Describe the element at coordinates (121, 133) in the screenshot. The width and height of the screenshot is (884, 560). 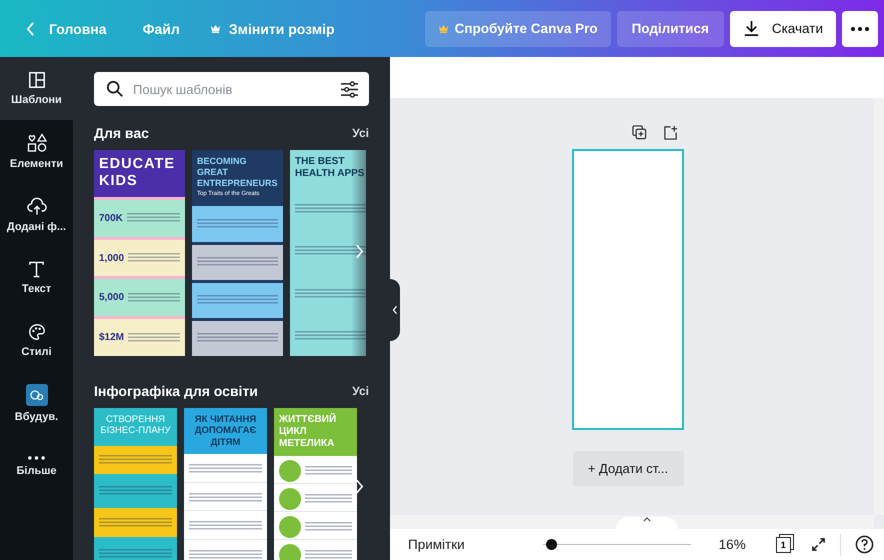
I see `section-title: Для вас` at that location.